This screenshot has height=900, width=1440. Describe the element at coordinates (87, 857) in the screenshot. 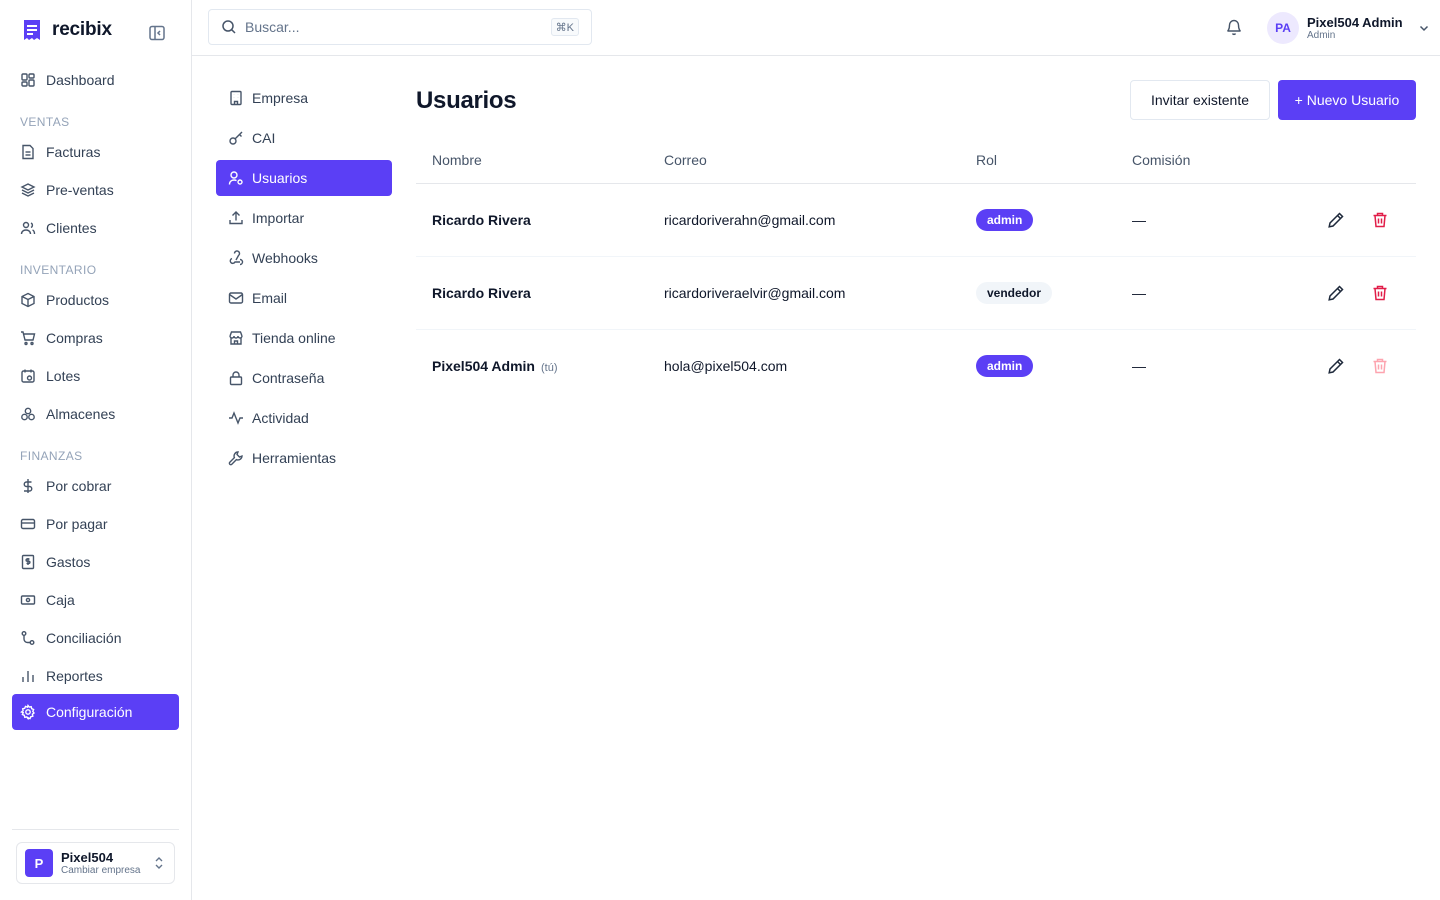

I see `company-name: Pixel504` at that location.